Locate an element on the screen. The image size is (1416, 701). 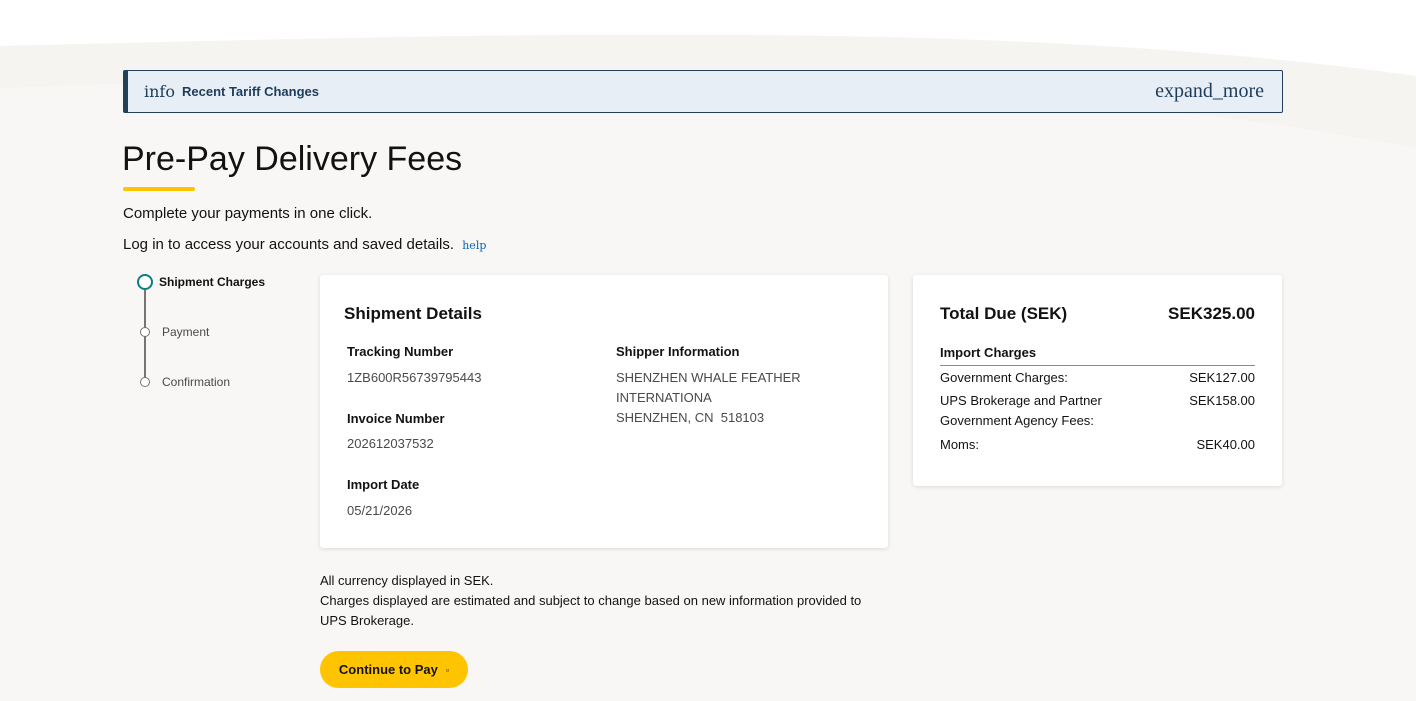
page-title: Pre-Pay Delivery Fees is located at coordinates (292, 159).